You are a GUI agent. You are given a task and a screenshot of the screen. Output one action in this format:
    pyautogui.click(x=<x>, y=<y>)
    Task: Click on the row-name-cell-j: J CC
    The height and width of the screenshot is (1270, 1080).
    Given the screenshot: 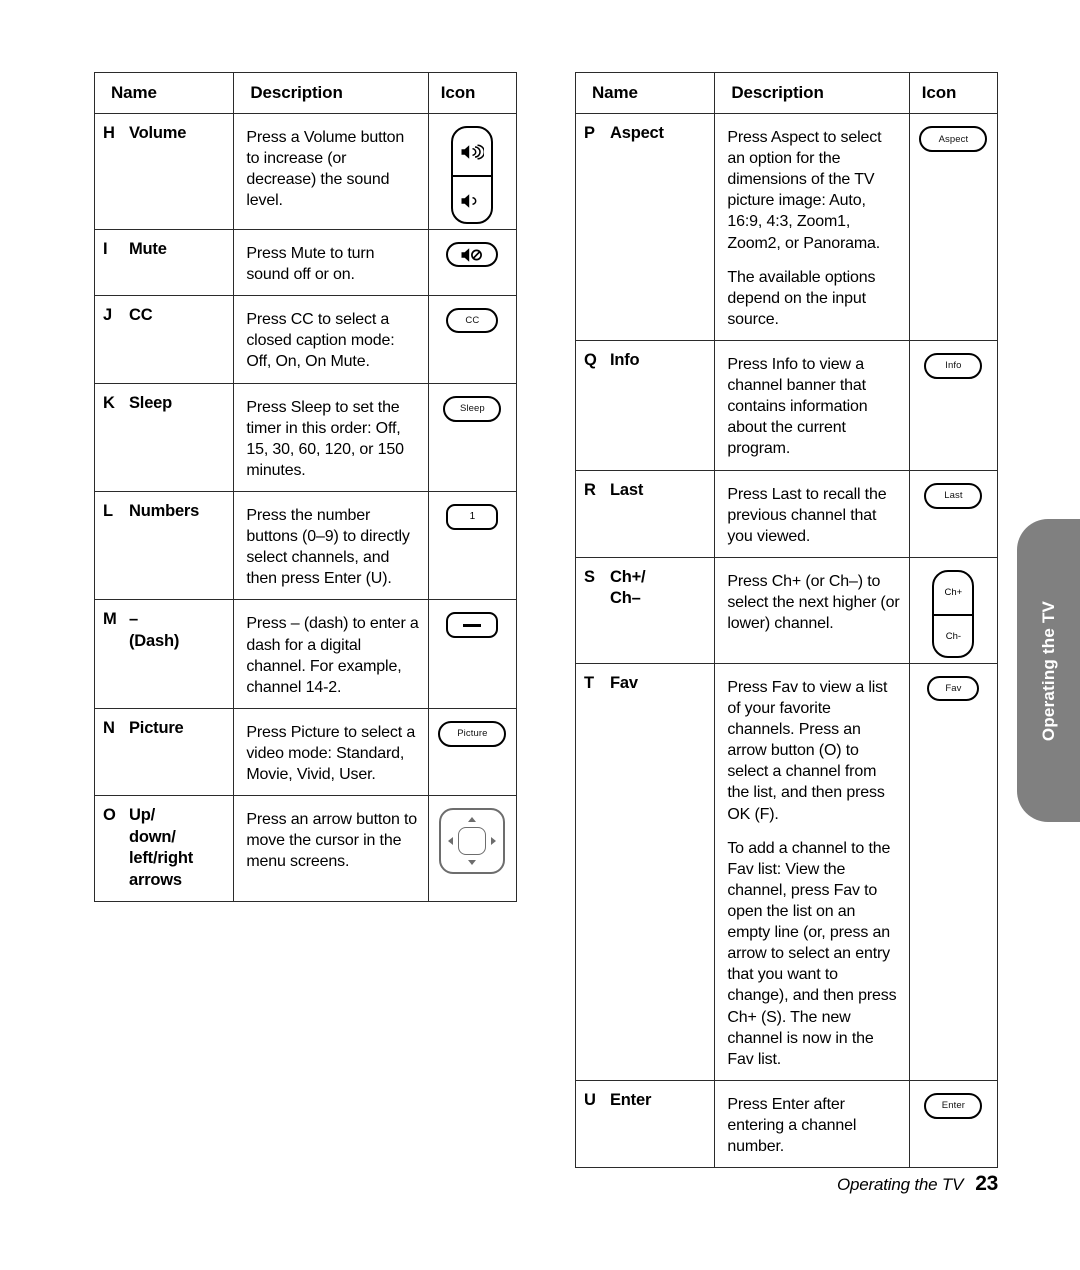 What is the action you would take?
    pyautogui.click(x=164, y=339)
    